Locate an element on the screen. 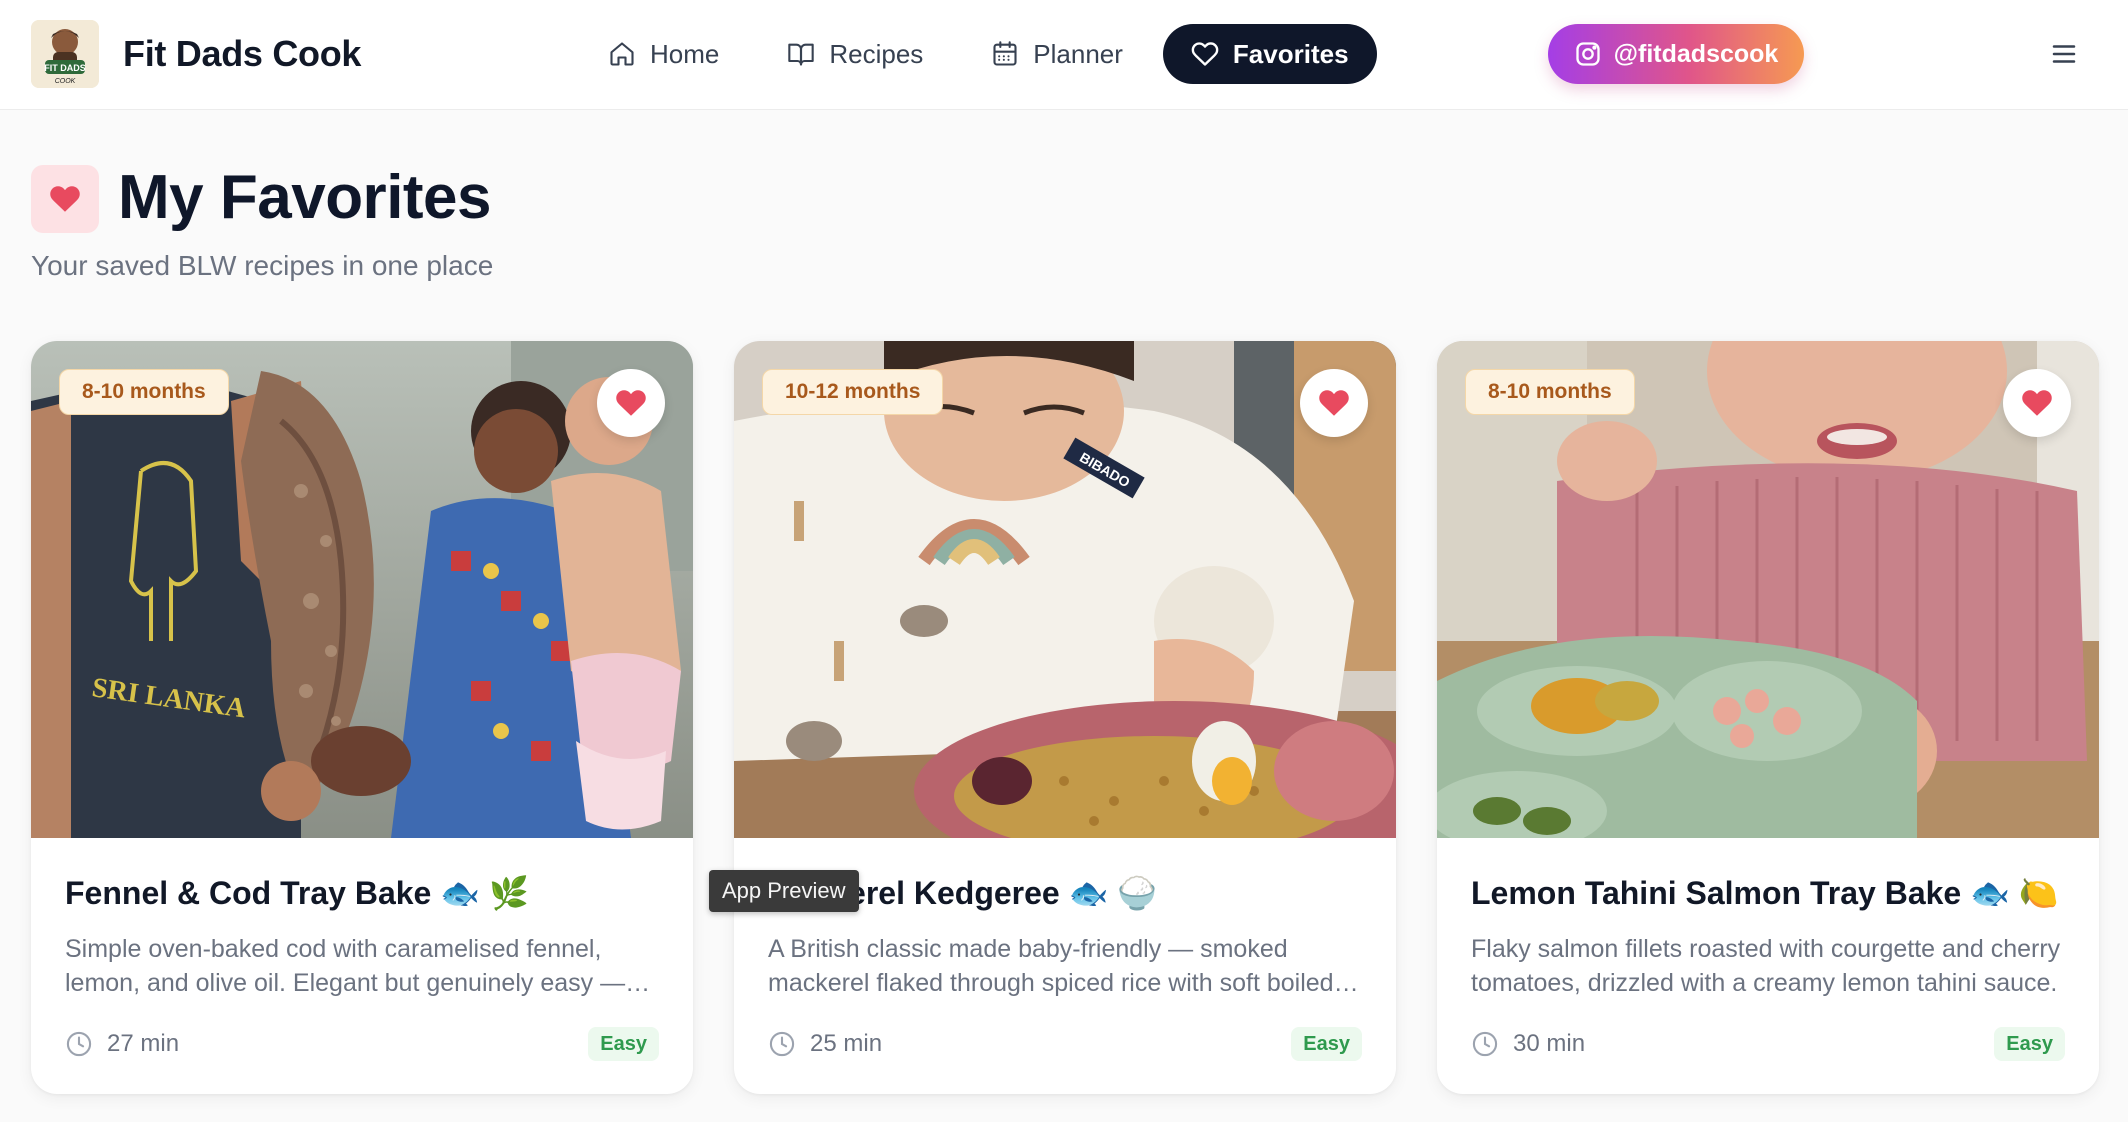  cook-time: 27 min is located at coordinates (122, 1044).